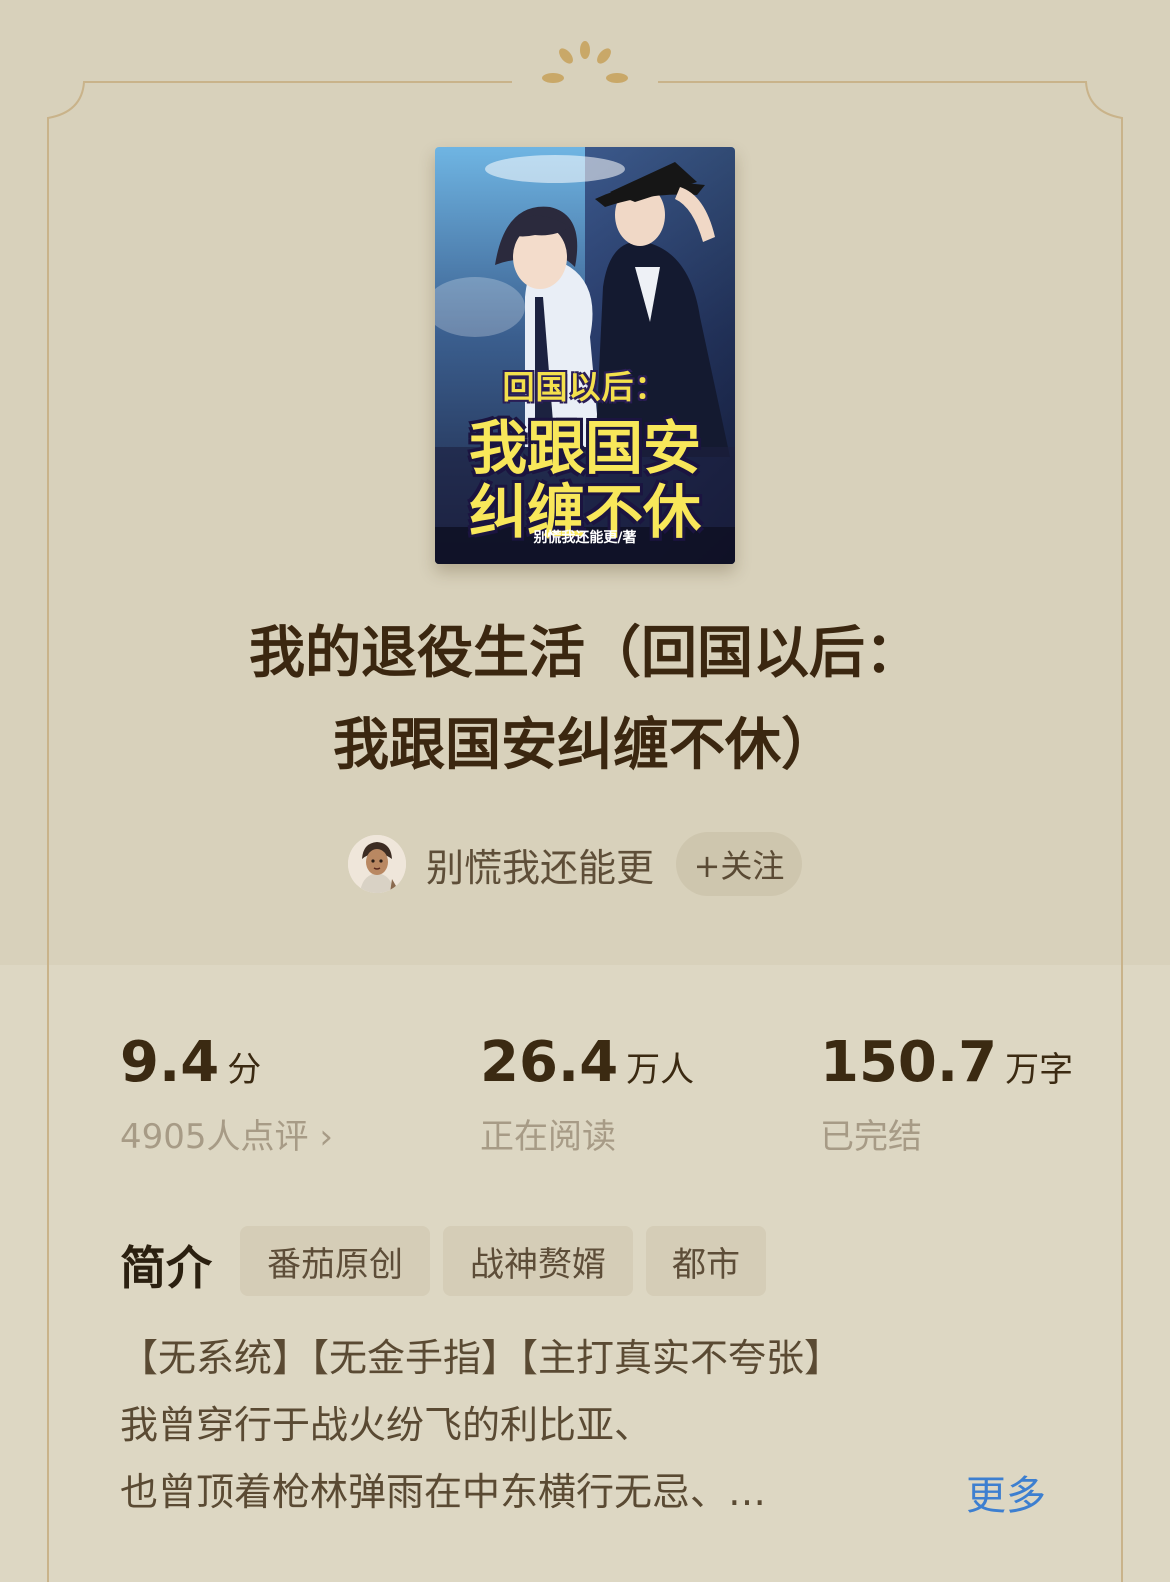 The height and width of the screenshot is (1582, 1170). Describe the element at coordinates (540, 864) in the screenshot. I see `author-name: 别慌我还能更` at that location.